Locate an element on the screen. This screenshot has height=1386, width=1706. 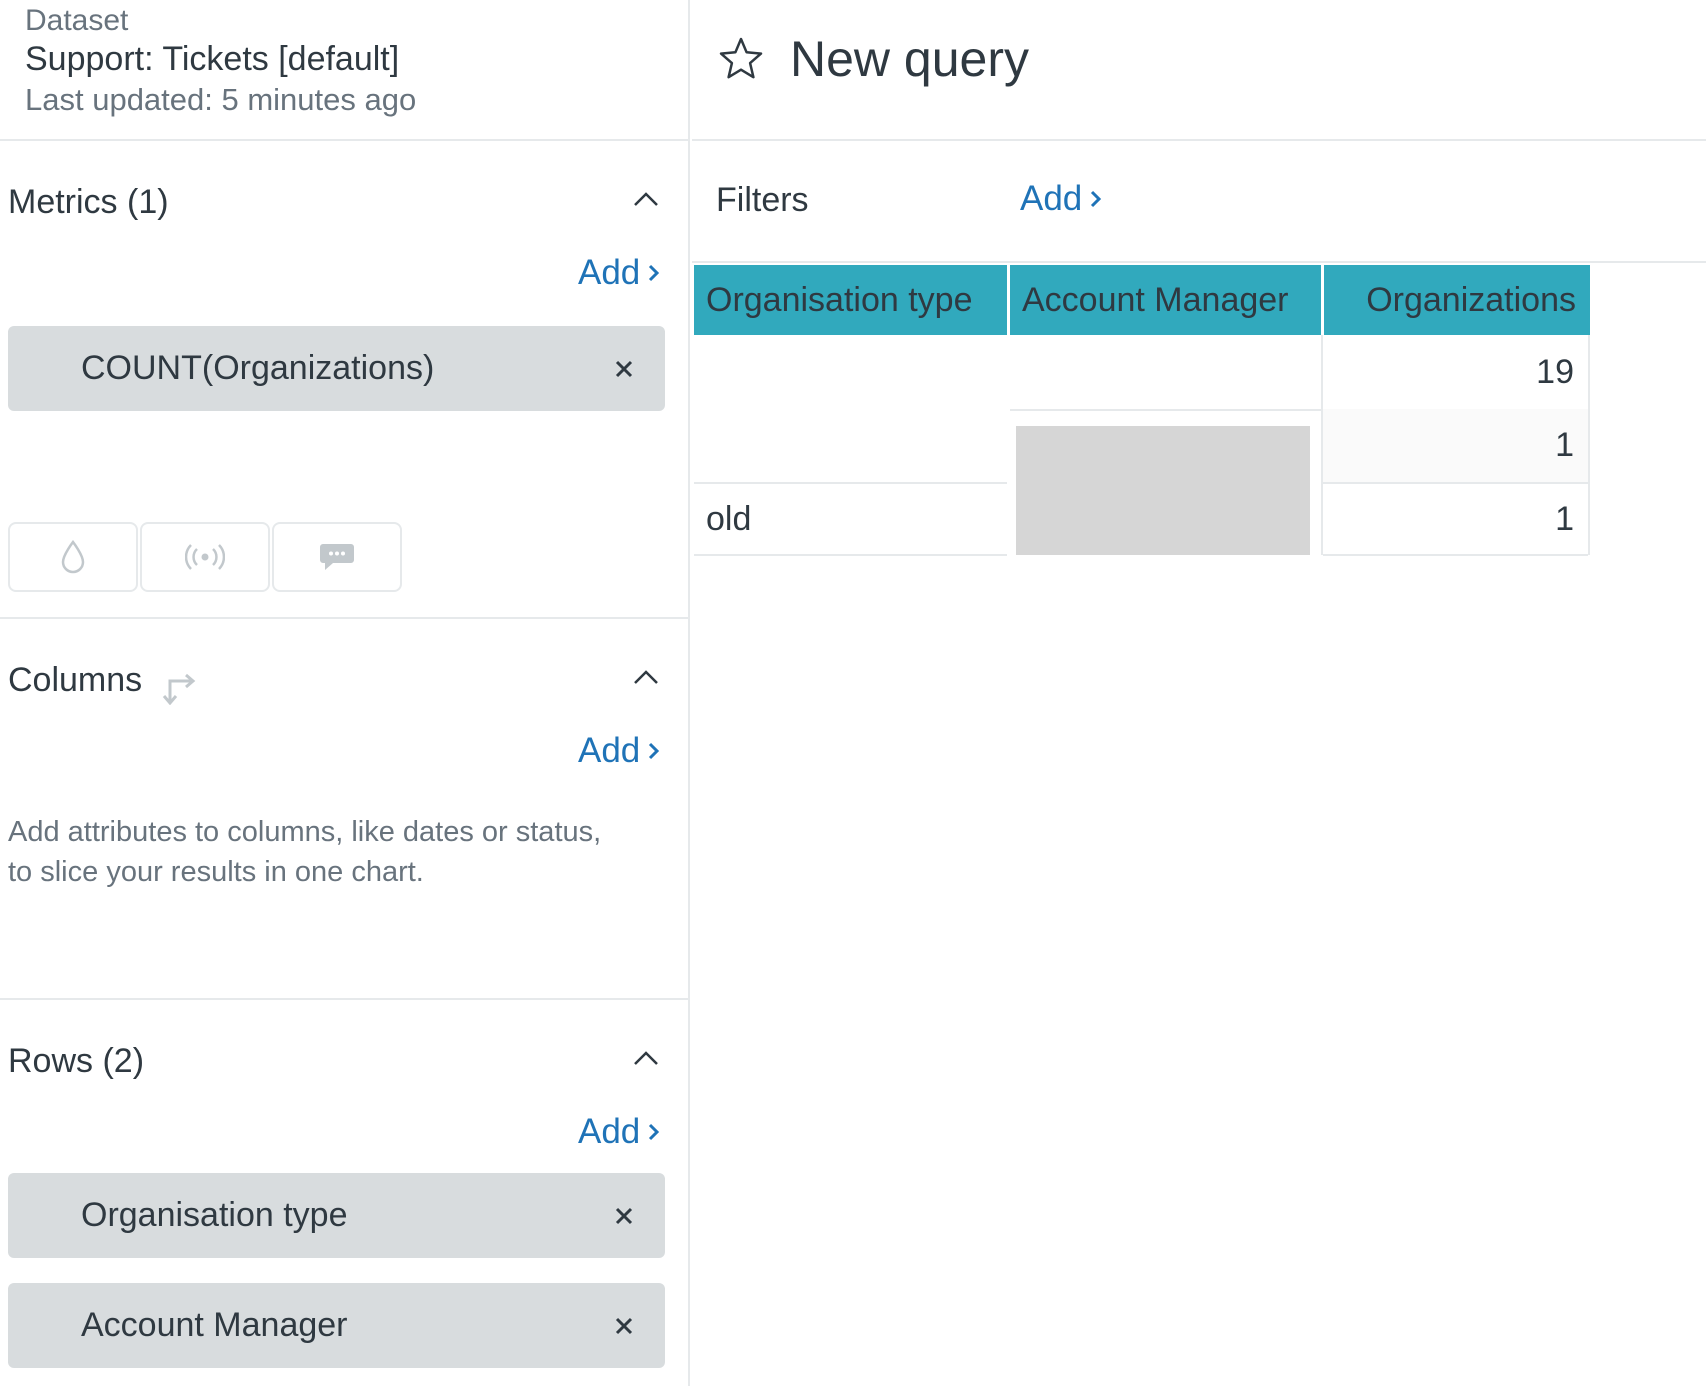
filters-add-label: Add is located at coordinates (1051, 198).